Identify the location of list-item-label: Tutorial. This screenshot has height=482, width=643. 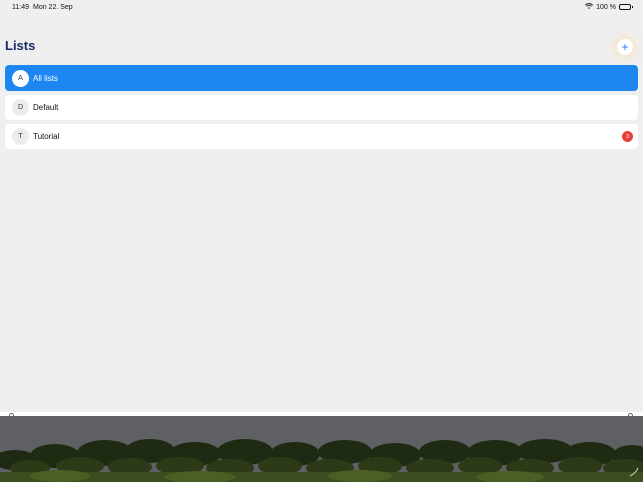
(46, 136).